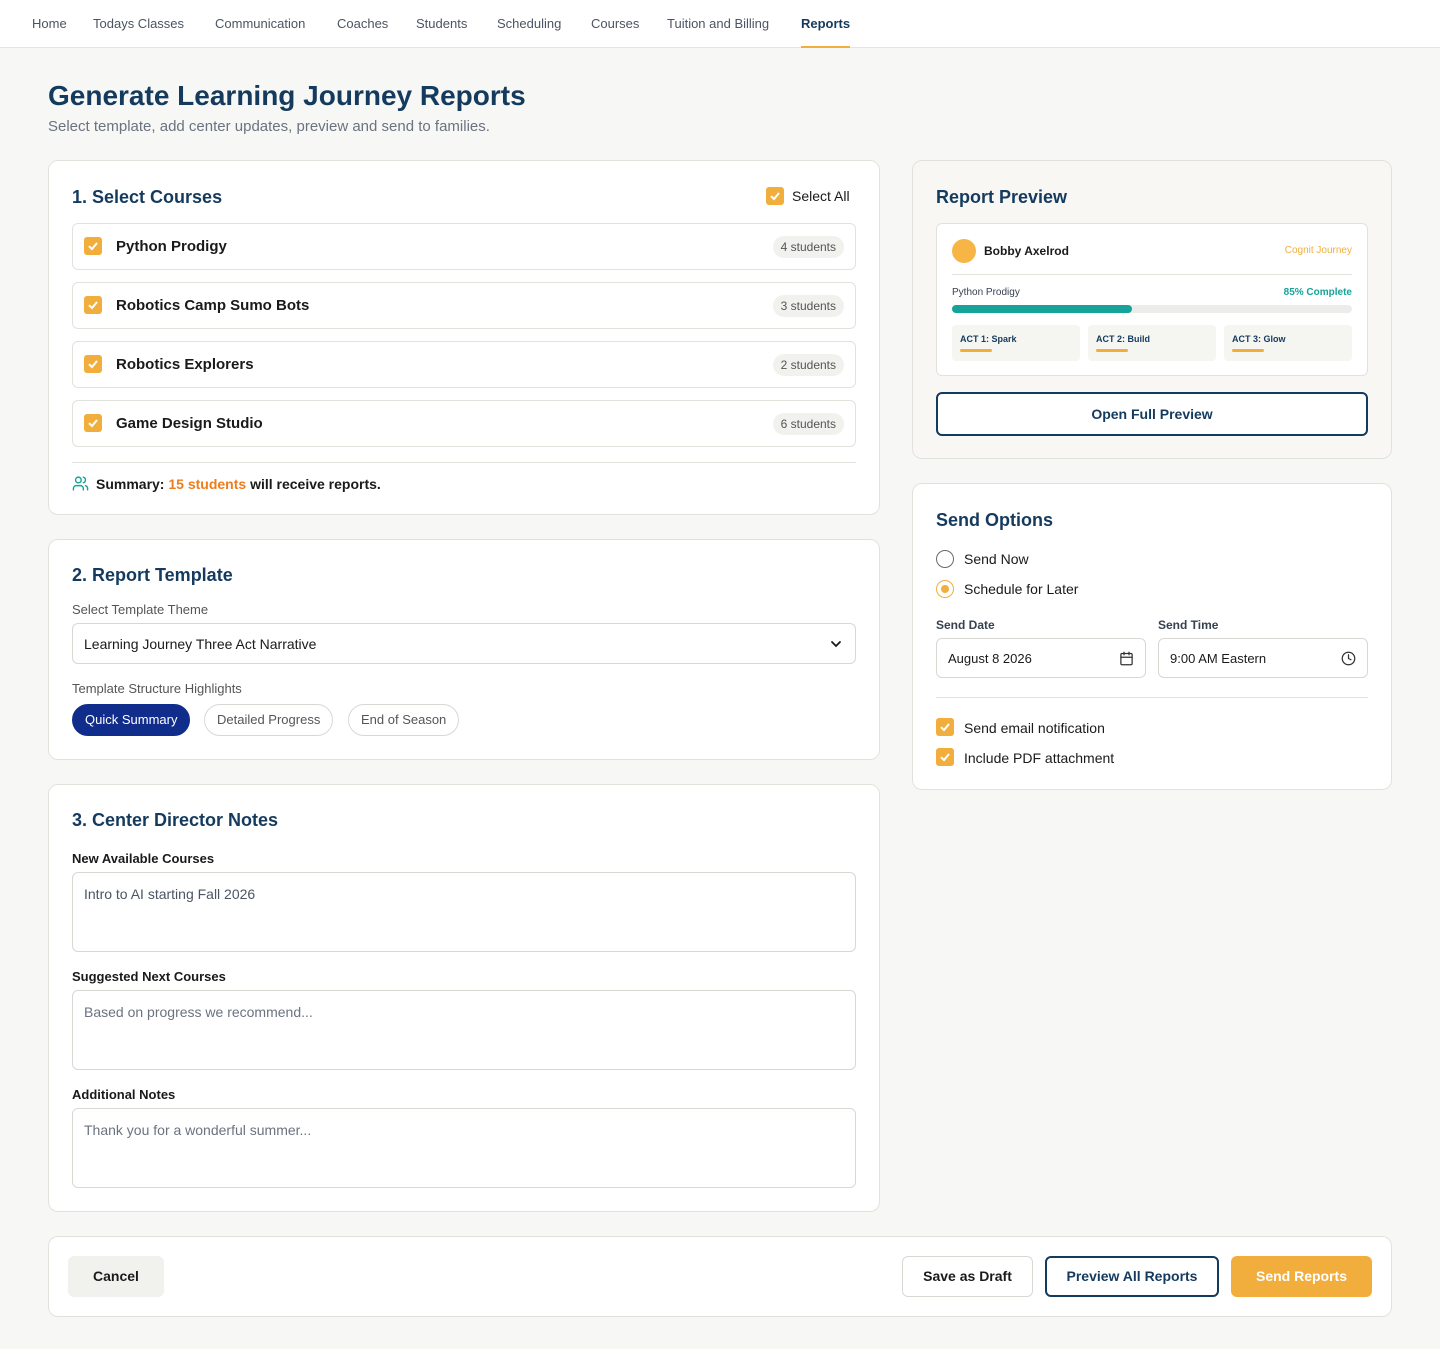 Image resolution: width=1440 pixels, height=1349 pixels. Describe the element at coordinates (1188, 625) in the screenshot. I see `send-time-label: Send Time` at that location.